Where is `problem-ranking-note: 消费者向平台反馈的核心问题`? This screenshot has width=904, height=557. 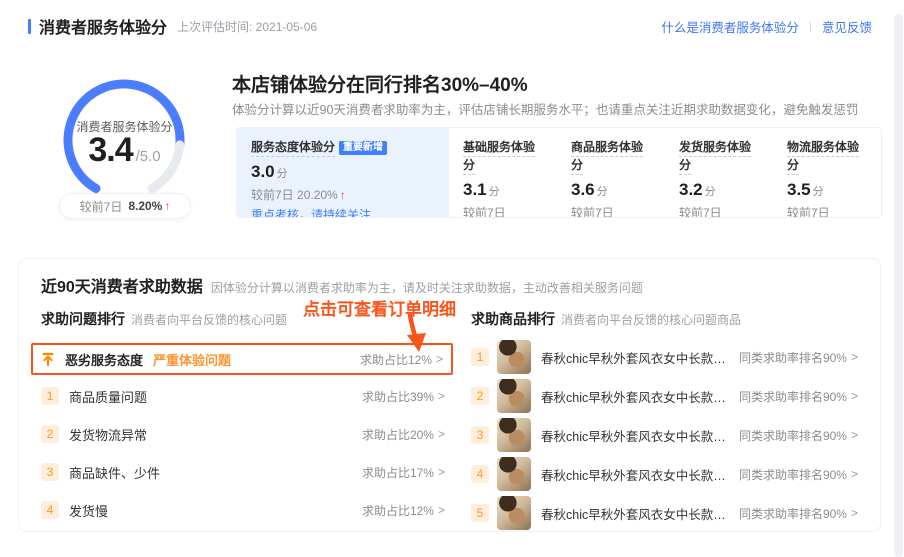
problem-ranking-note: 消费者向平台反馈的核心问题 is located at coordinates (209, 320).